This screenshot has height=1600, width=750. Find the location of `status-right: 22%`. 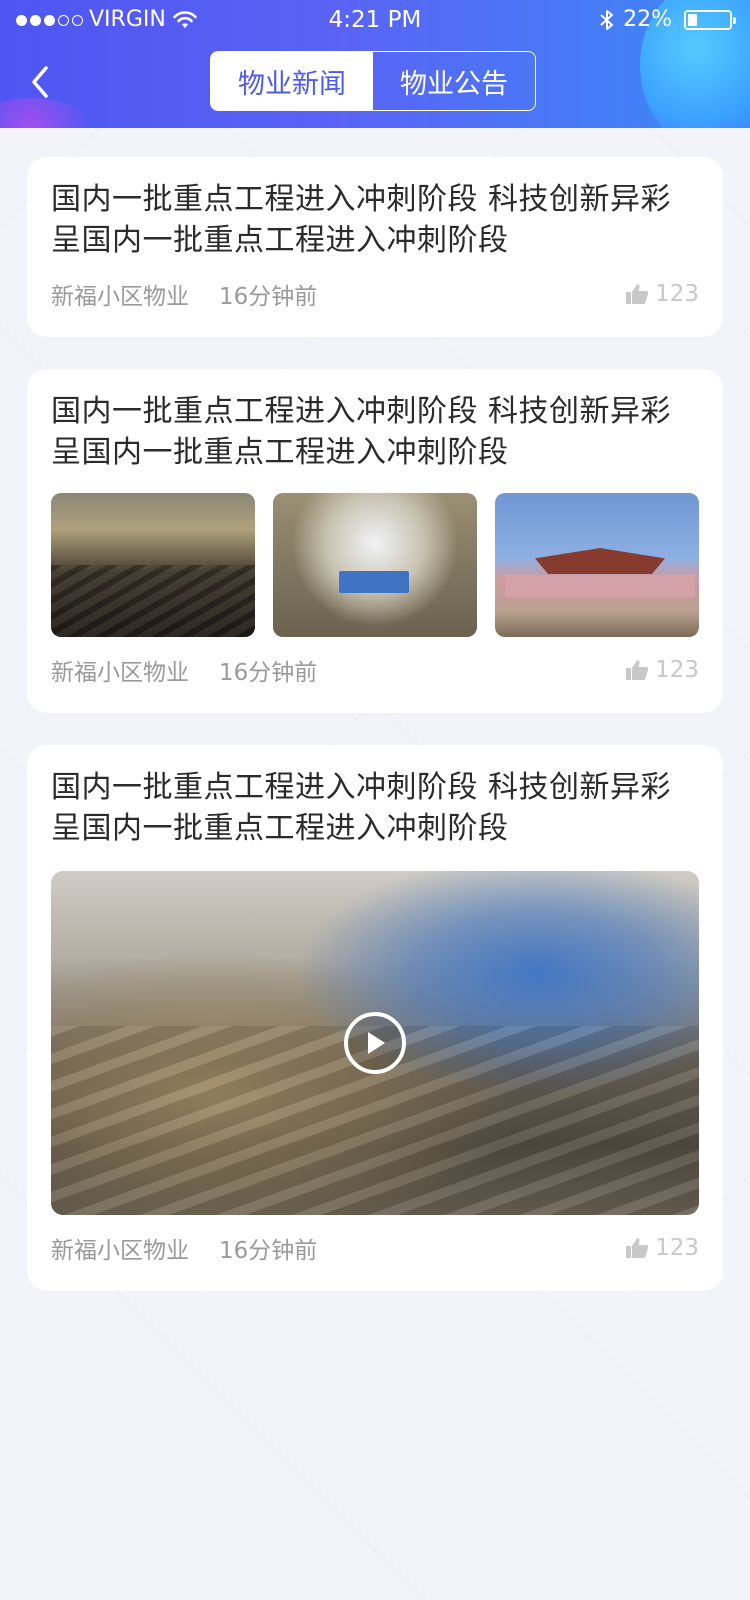

status-right: 22% is located at coordinates (667, 20).